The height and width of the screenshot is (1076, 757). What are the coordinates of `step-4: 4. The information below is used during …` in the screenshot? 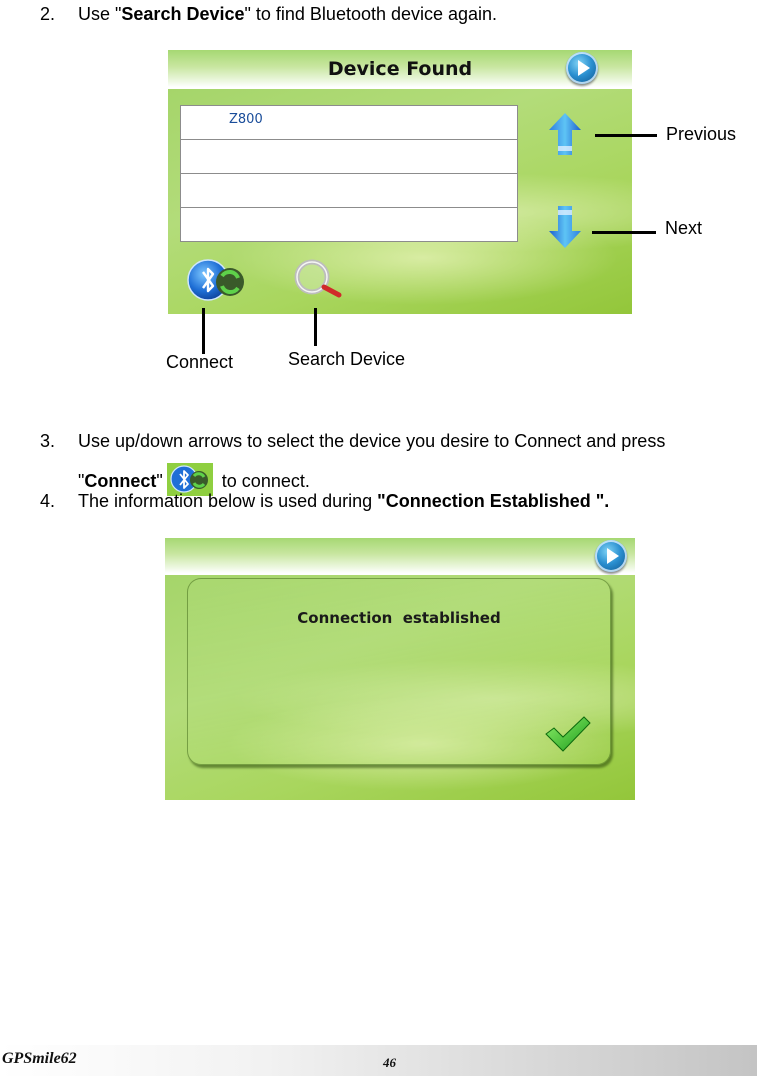 It's located at (324, 501).